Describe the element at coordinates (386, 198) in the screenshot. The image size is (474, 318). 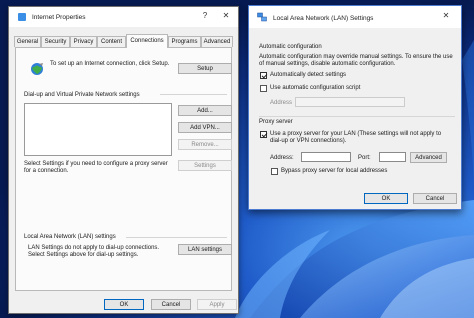
I see `lan-ok-button: OK` at that location.